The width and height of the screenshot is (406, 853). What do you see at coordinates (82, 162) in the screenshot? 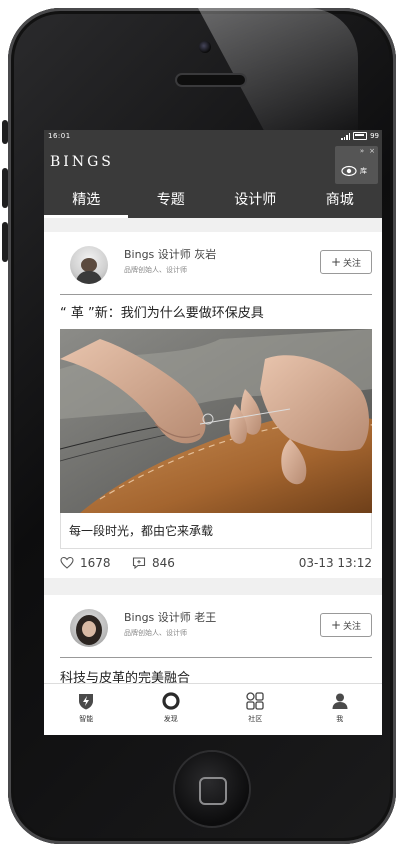
I see `brand-logo: BINGS` at bounding box center [82, 162].